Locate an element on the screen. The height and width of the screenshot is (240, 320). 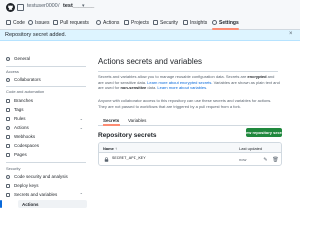
tab-issues-label: Issues is located at coordinates (42, 22).